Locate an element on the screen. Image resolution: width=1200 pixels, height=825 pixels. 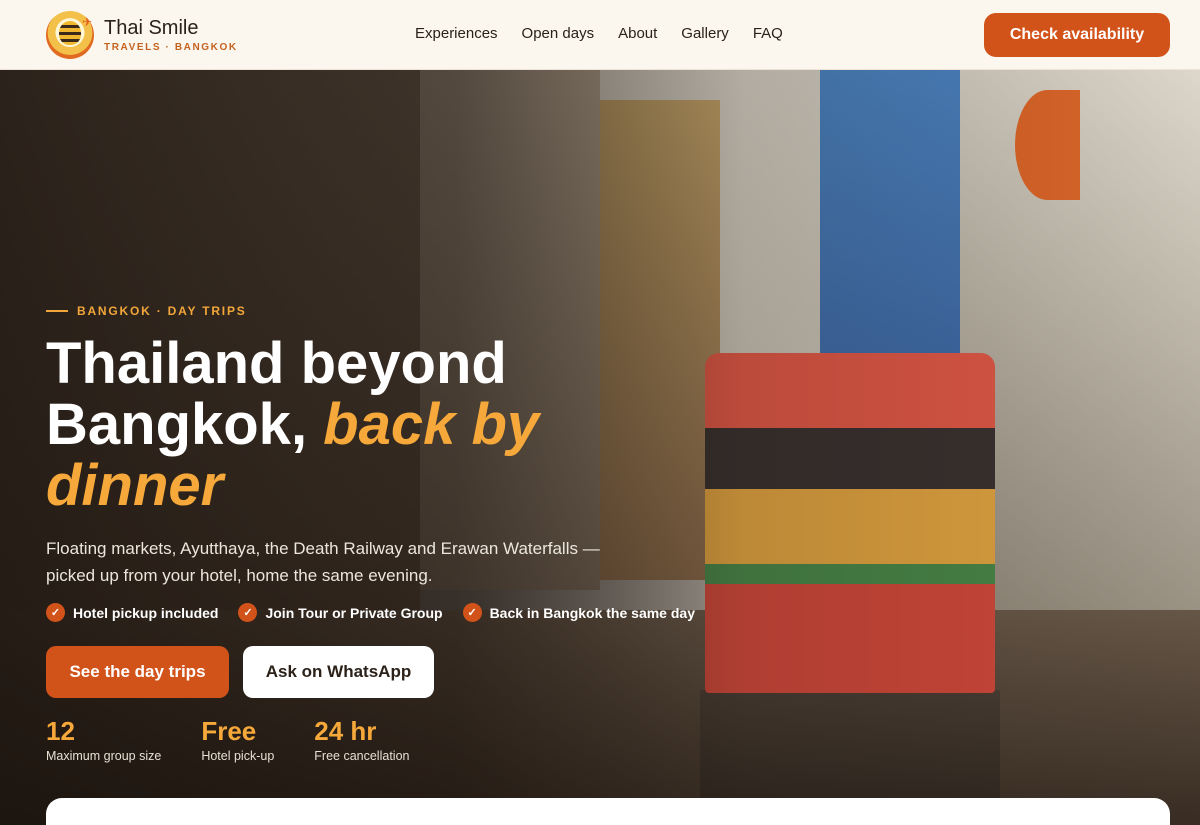
brand-tagline: TRAVELS · BANGKOK is located at coordinates (171, 47).